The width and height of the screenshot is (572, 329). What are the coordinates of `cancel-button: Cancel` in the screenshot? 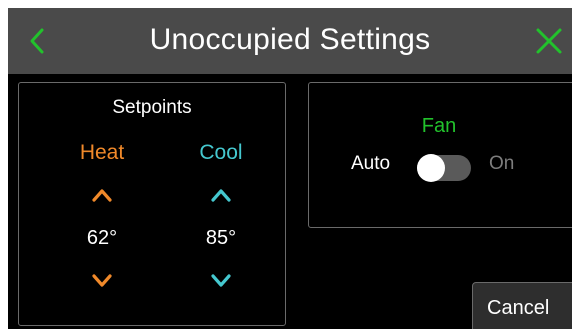 It's located at (522, 305).